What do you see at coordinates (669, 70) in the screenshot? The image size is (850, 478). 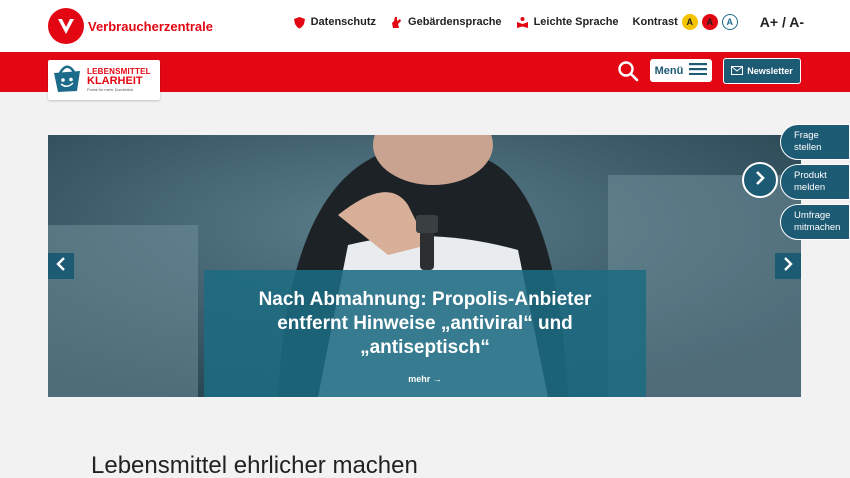 I see `menu-label: Menü` at bounding box center [669, 70].